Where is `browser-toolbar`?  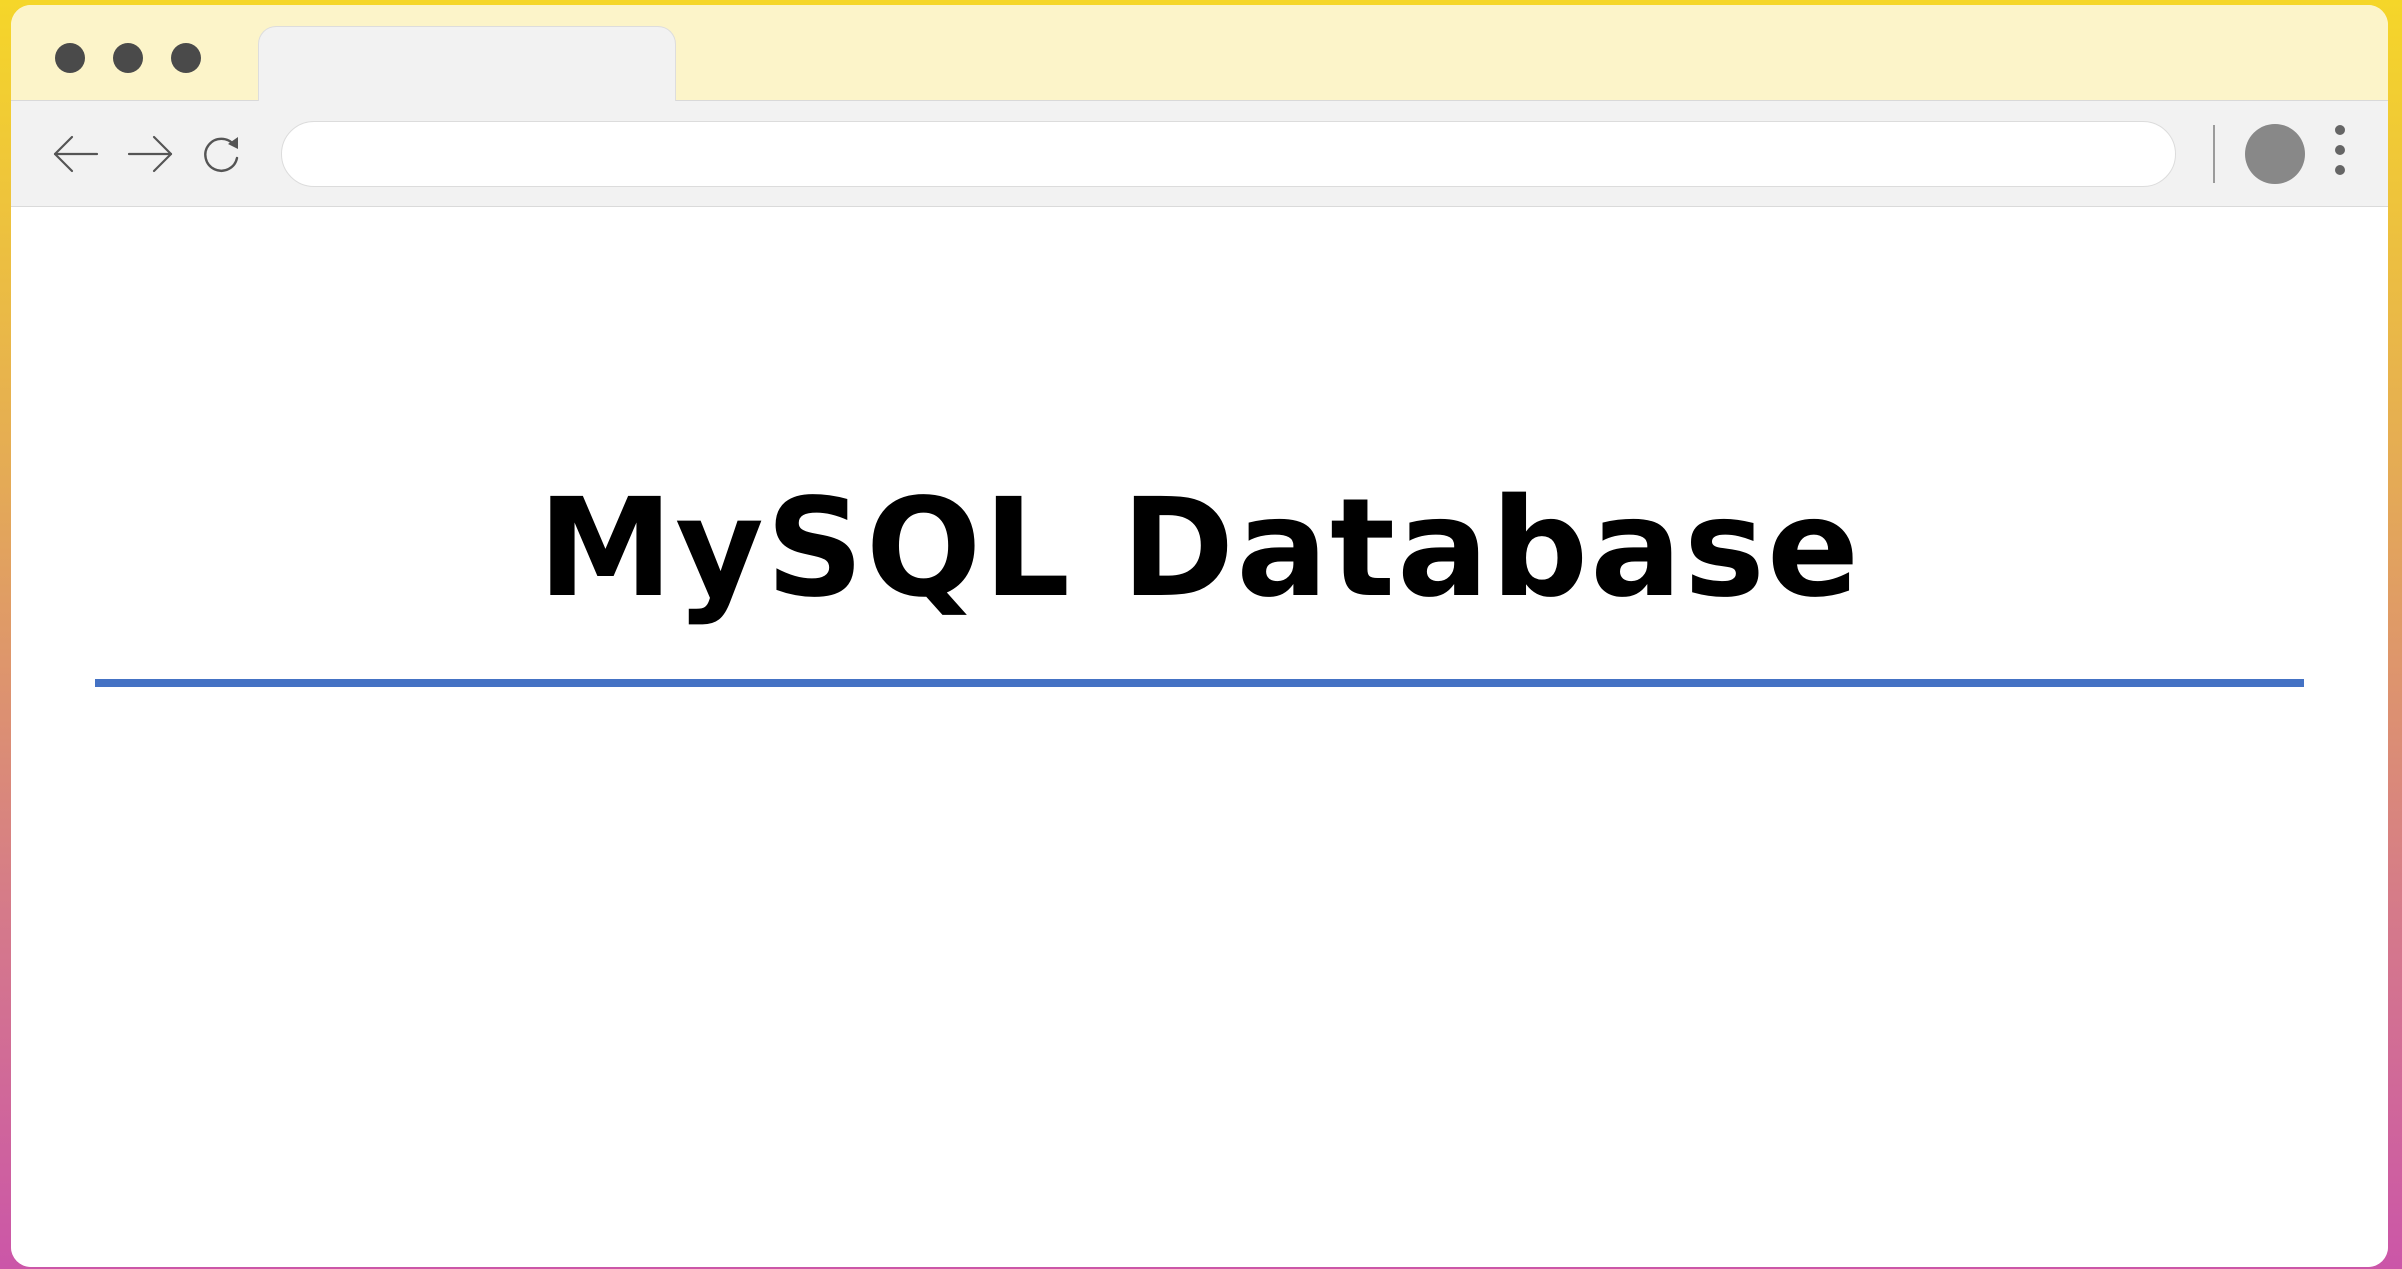 browser-toolbar is located at coordinates (1199, 154).